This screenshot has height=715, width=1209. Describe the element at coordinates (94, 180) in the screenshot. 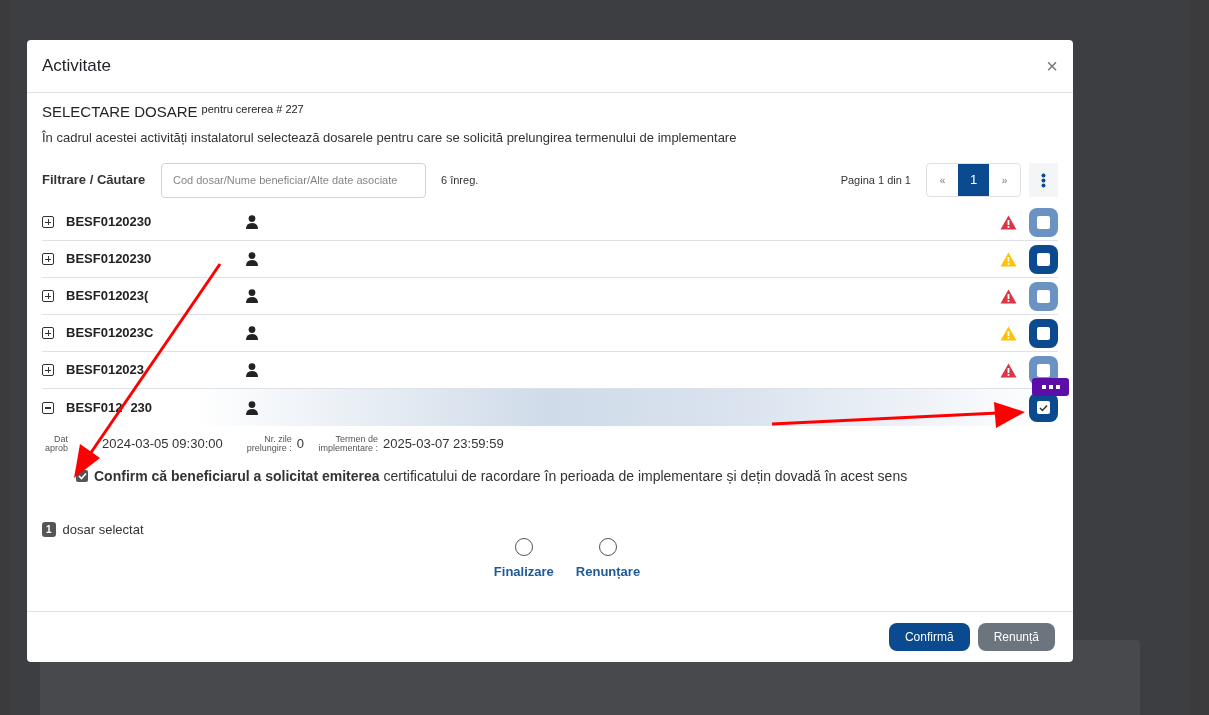

I see `filter-label: Filtrare / Căutare` at that location.